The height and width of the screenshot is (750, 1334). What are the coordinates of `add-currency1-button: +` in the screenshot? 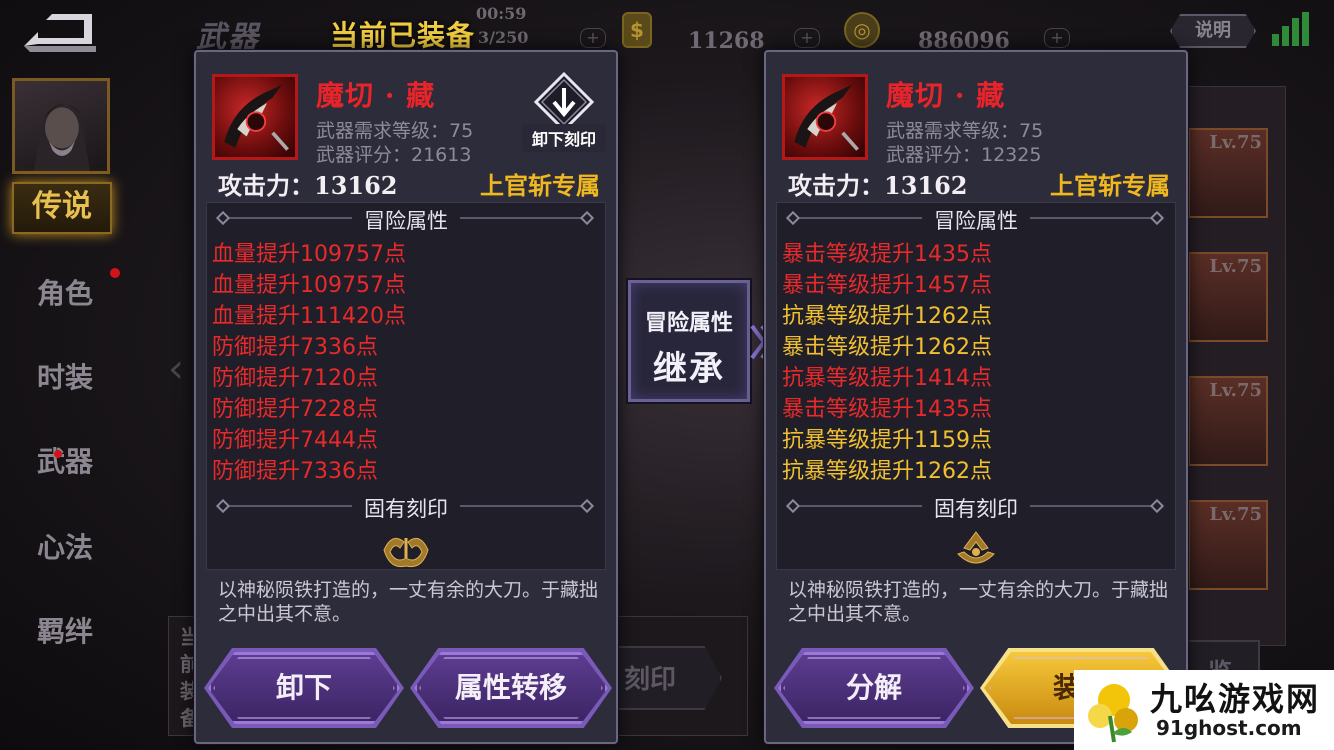 It's located at (807, 38).